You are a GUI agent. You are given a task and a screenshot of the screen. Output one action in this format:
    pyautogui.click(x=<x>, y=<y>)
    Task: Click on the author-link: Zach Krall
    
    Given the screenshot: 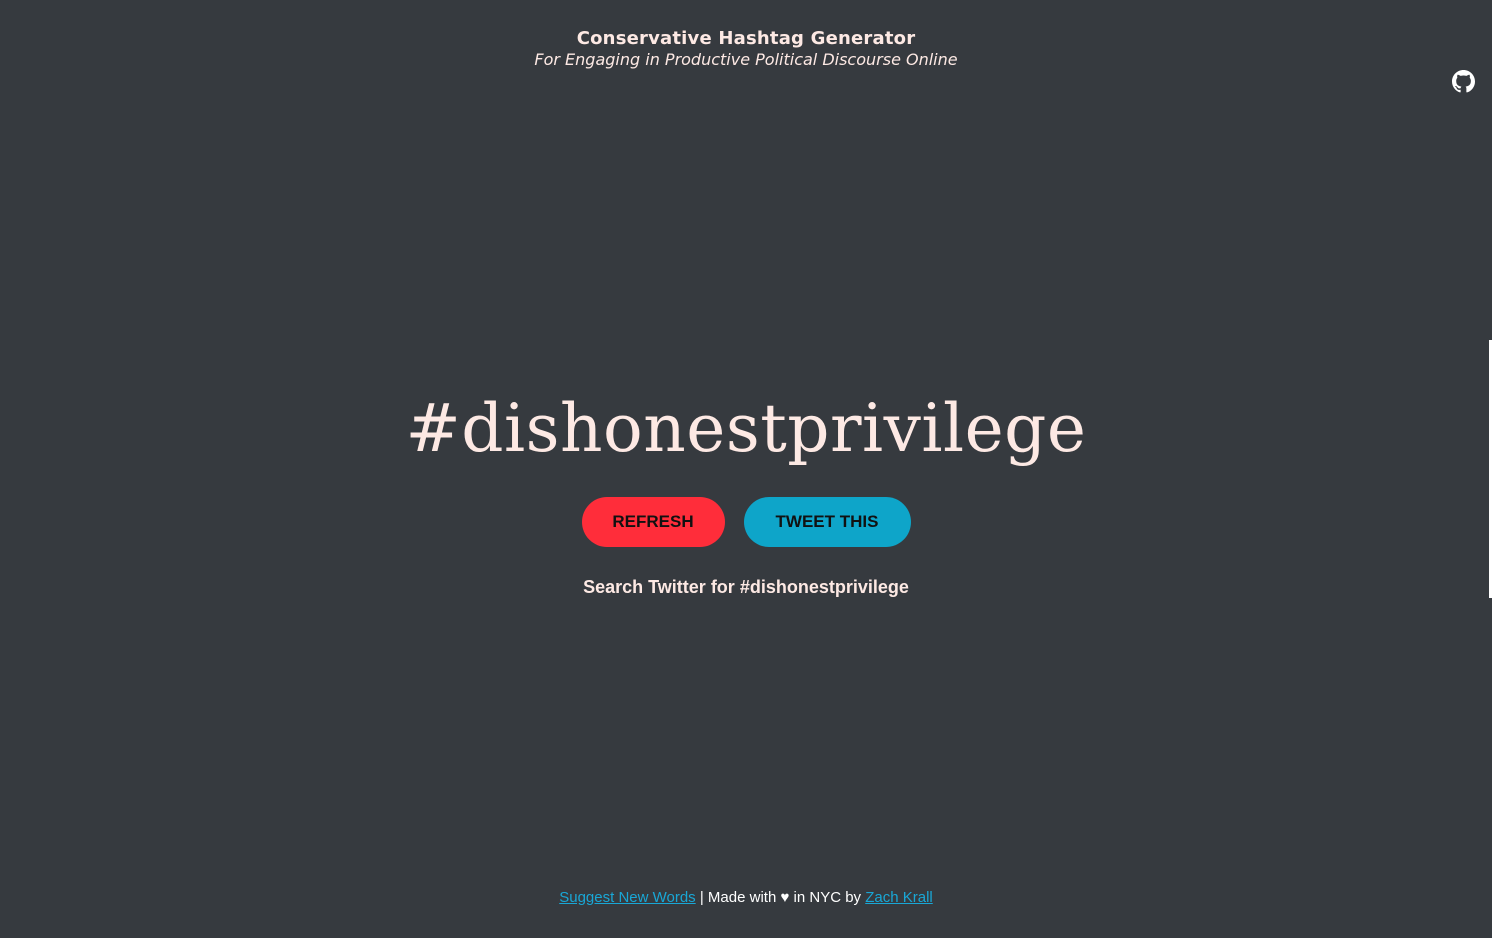 What is the action you would take?
    pyautogui.click(x=899, y=897)
    